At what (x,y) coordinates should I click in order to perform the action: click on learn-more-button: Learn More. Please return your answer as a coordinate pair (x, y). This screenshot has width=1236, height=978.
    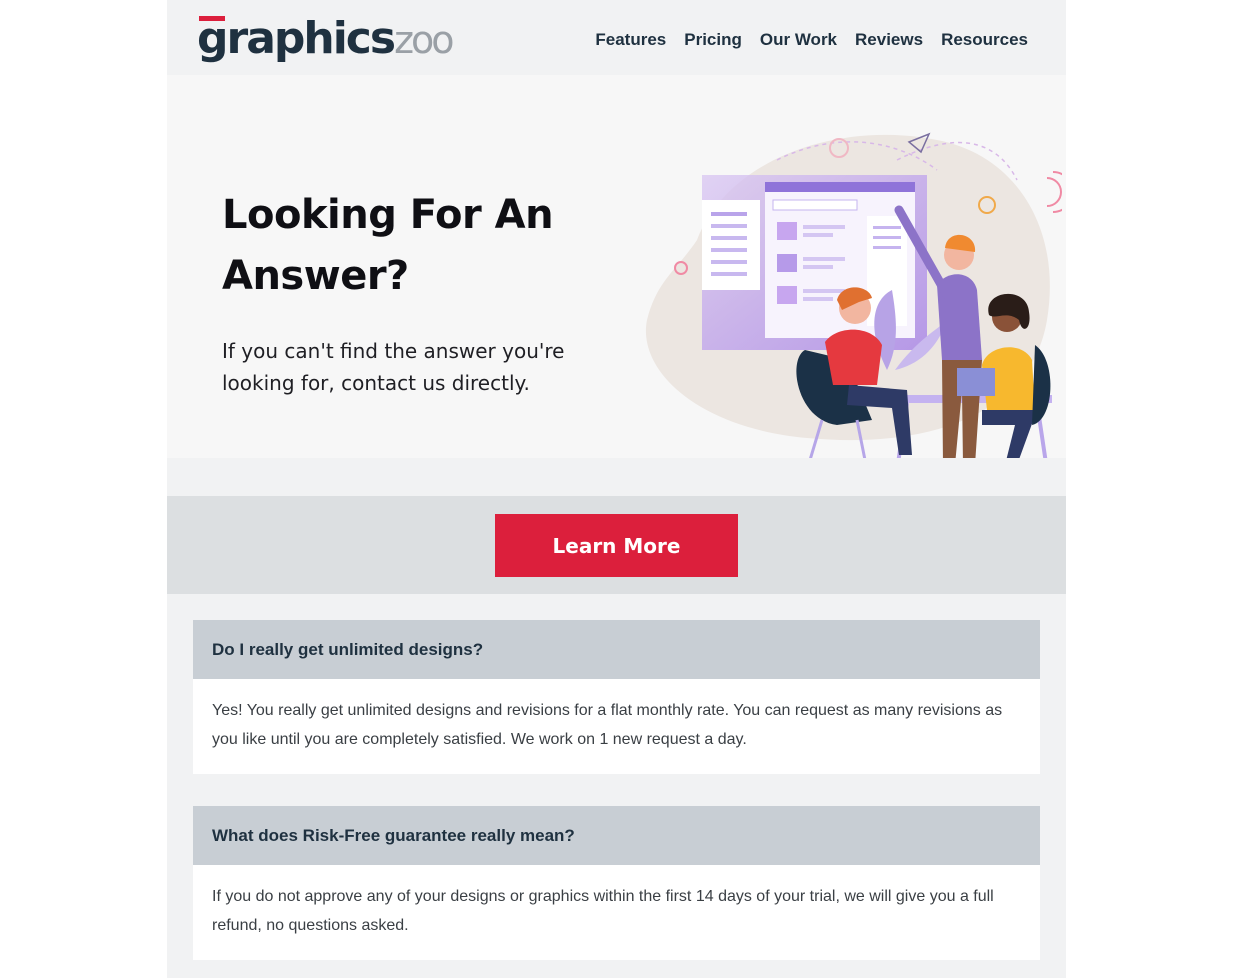
    Looking at the image, I should click on (616, 545).